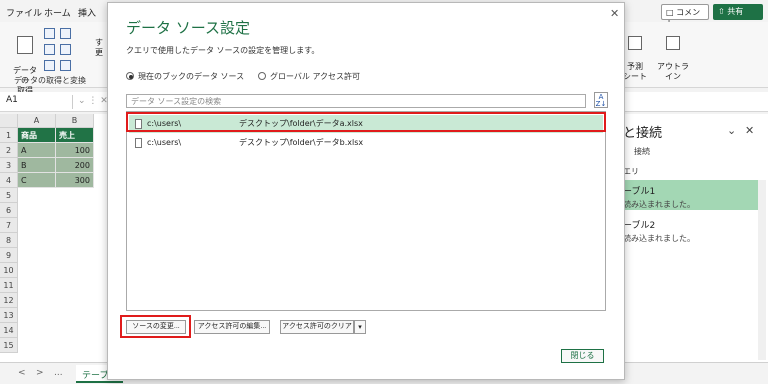  I want to click on select-all-corner, so click(9, 121).